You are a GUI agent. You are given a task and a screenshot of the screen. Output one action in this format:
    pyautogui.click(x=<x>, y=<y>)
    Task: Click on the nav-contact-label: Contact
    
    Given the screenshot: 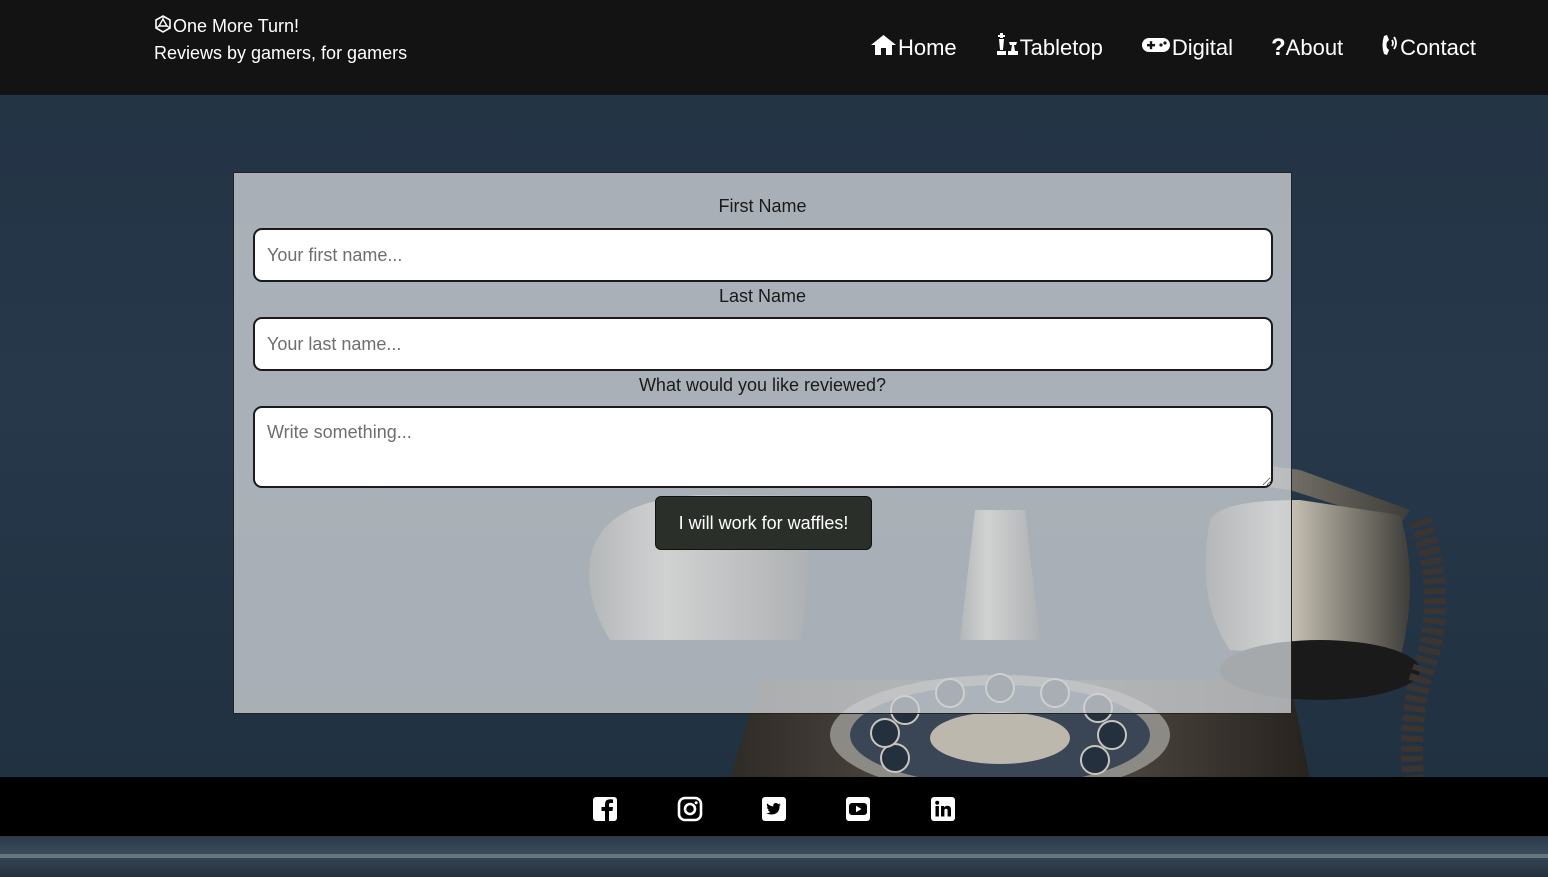 What is the action you would take?
    pyautogui.click(x=1438, y=47)
    